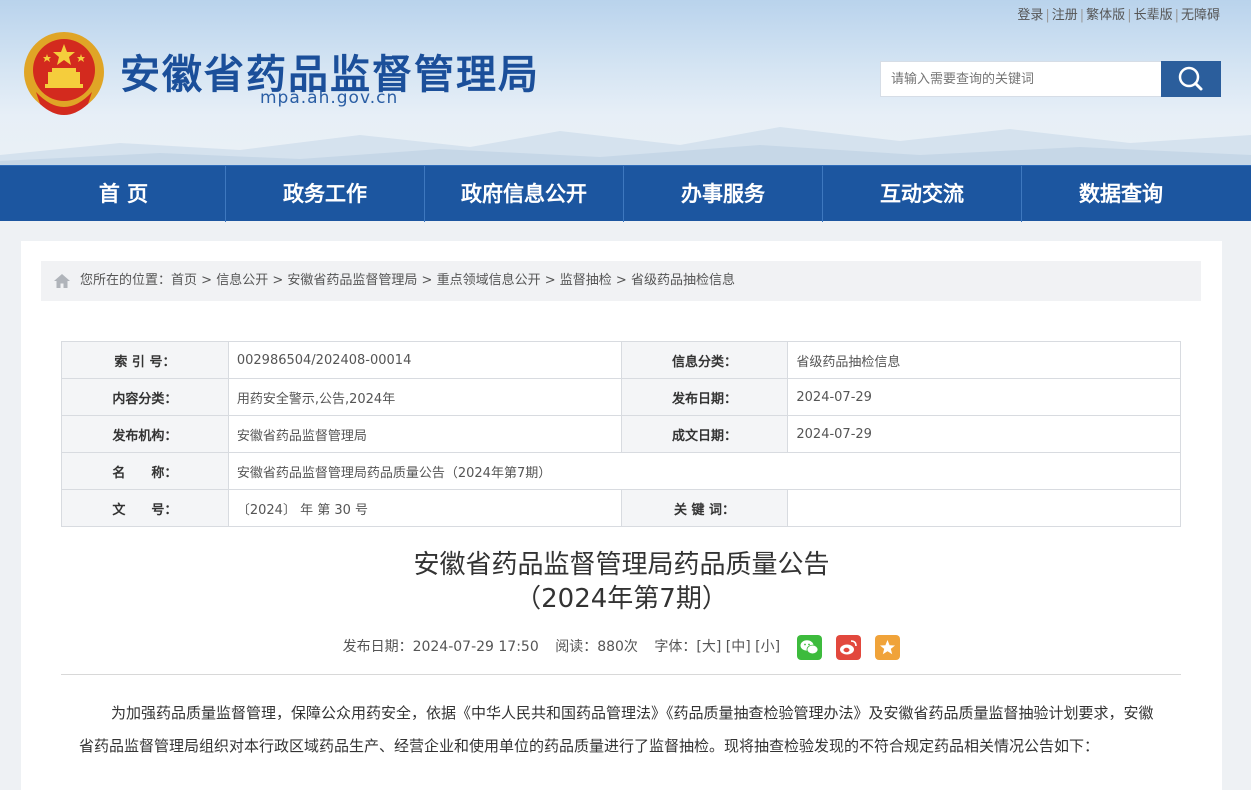 The width and height of the screenshot is (1251, 790). Describe the element at coordinates (62, 281) in the screenshot. I see `home-icon` at that location.